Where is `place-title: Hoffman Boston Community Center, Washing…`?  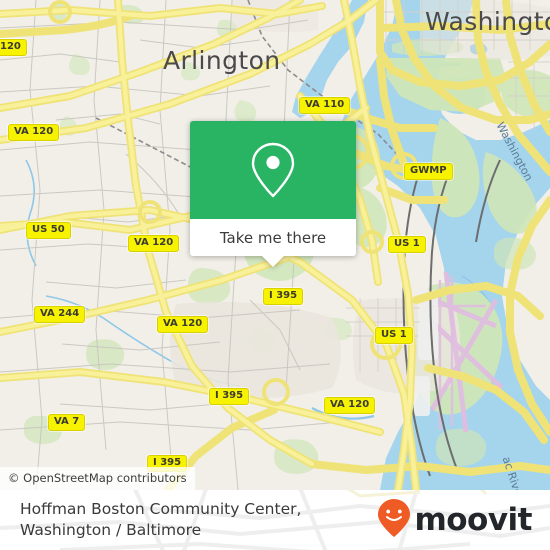 place-title: Hoffman Boston Community Center, Washing… is located at coordinates (161, 519).